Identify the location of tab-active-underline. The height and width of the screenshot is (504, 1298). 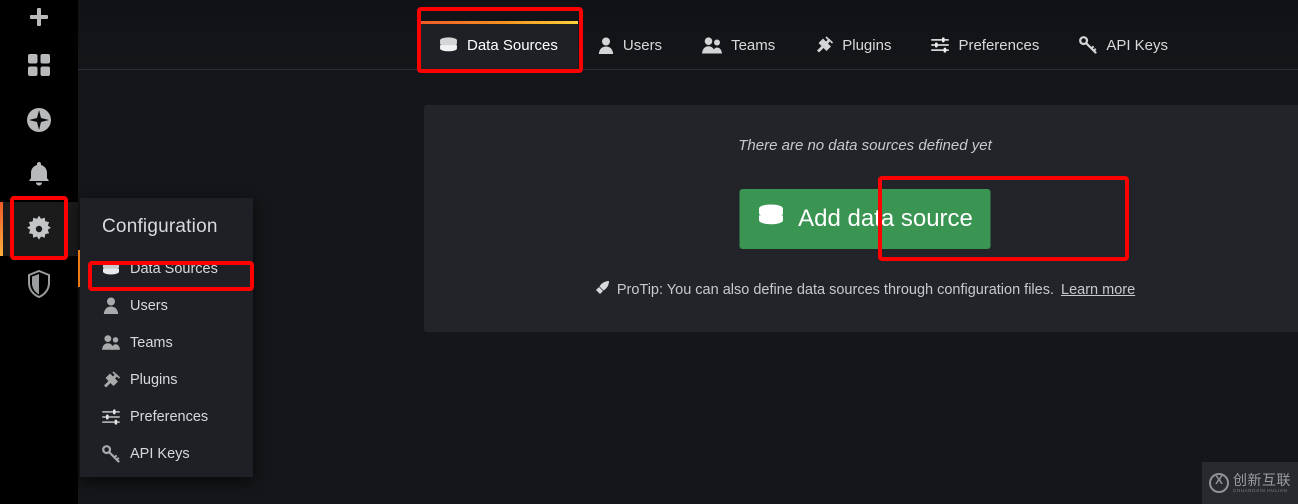
(498, 22).